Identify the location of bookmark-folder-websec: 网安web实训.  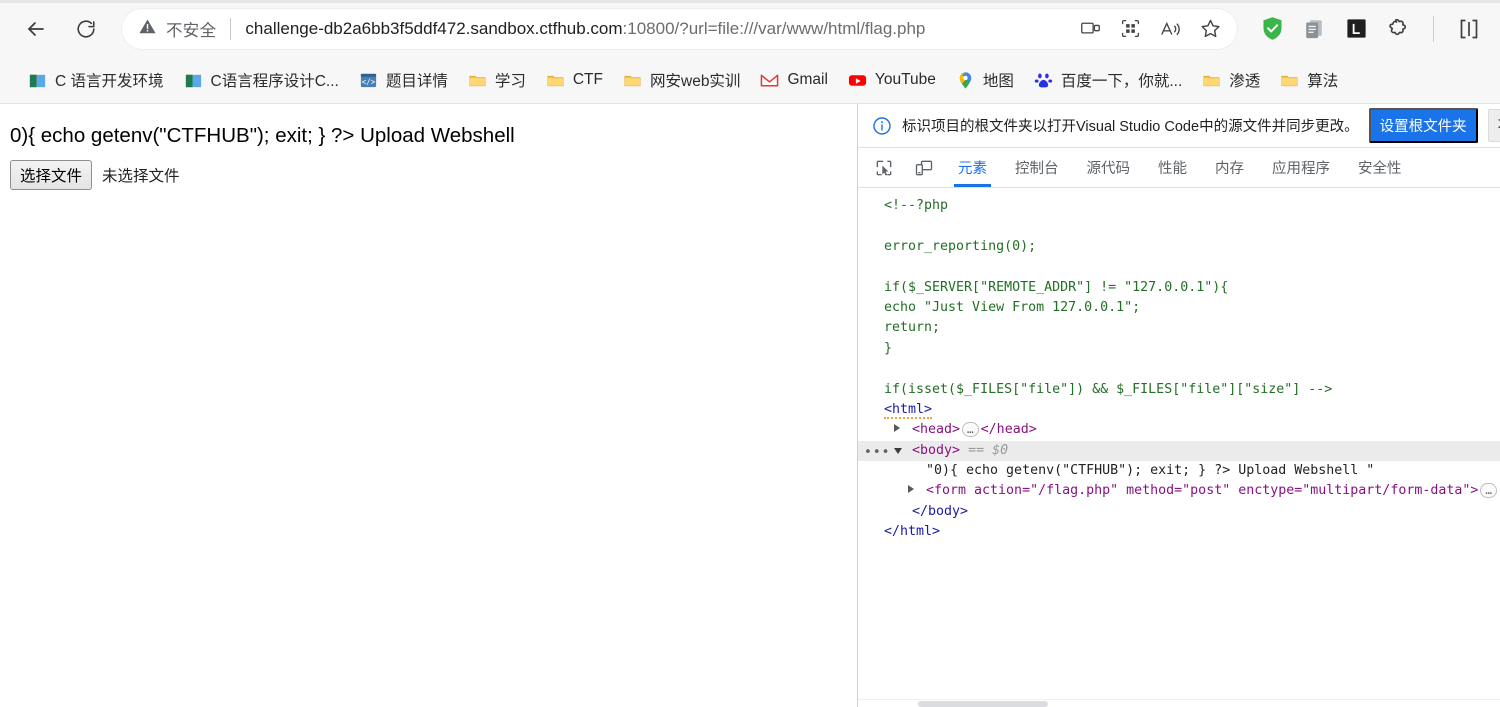
(681, 80).